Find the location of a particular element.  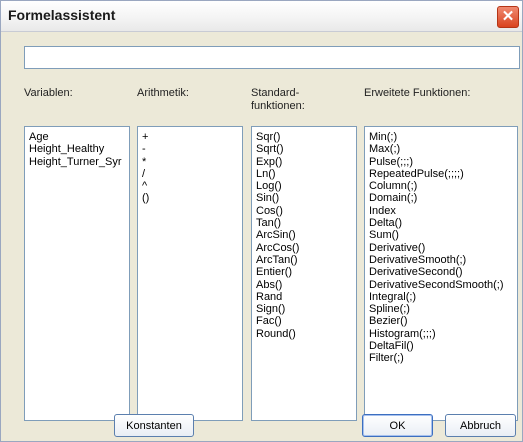

extended-function-item: Index is located at coordinates (441, 211).